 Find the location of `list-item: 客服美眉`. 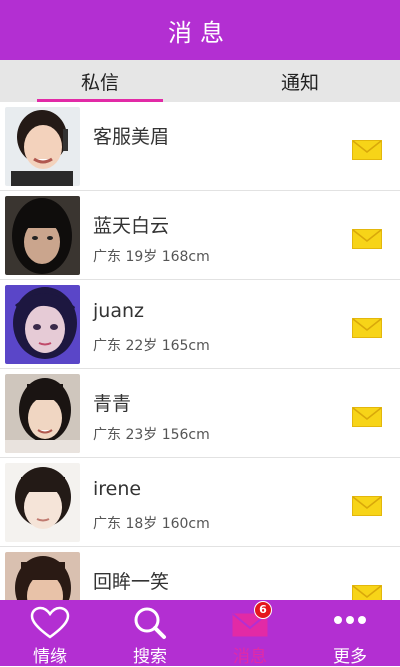

list-item: 客服美眉 is located at coordinates (200, 146).